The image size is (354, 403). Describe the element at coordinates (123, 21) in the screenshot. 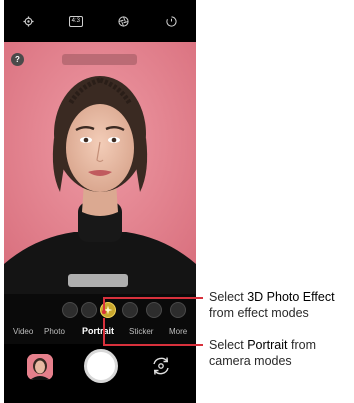

I see `aperture-icon` at that location.